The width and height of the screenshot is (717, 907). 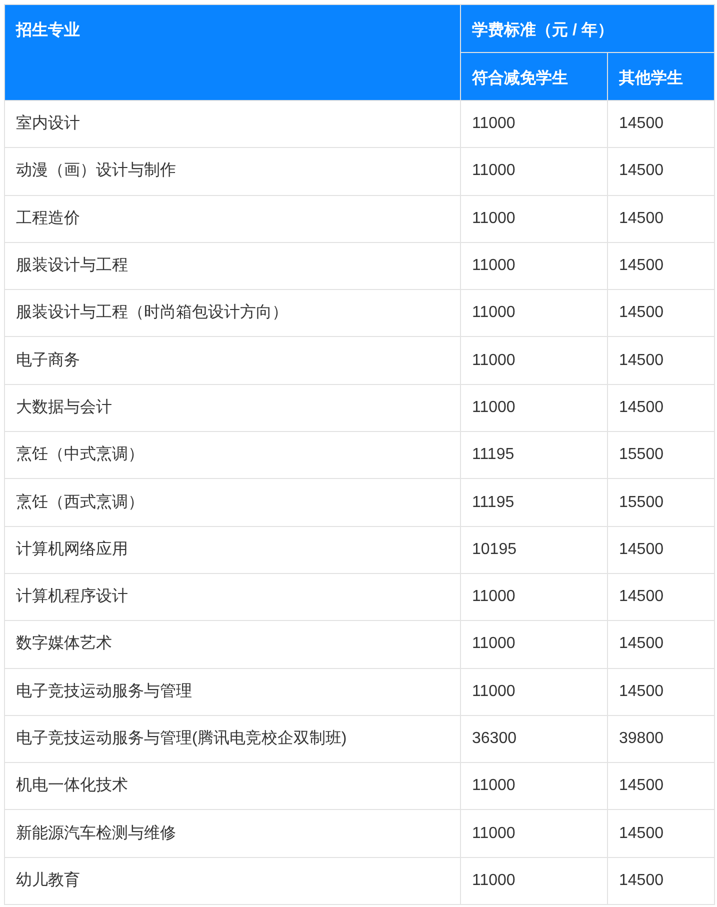 What do you see at coordinates (232, 266) in the screenshot?
I see `table-cell: 服装设计与工程` at bounding box center [232, 266].